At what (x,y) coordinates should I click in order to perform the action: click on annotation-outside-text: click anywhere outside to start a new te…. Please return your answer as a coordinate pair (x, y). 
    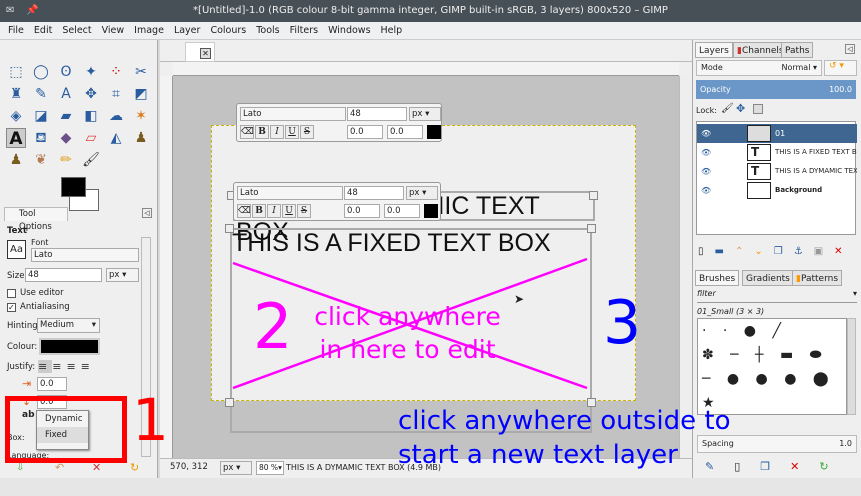
    Looking at the image, I should click on (564, 438).